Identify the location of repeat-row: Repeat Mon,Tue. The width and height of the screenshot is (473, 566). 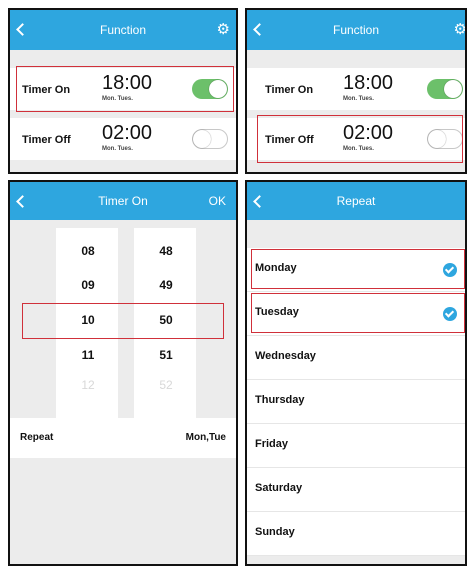
(123, 438).